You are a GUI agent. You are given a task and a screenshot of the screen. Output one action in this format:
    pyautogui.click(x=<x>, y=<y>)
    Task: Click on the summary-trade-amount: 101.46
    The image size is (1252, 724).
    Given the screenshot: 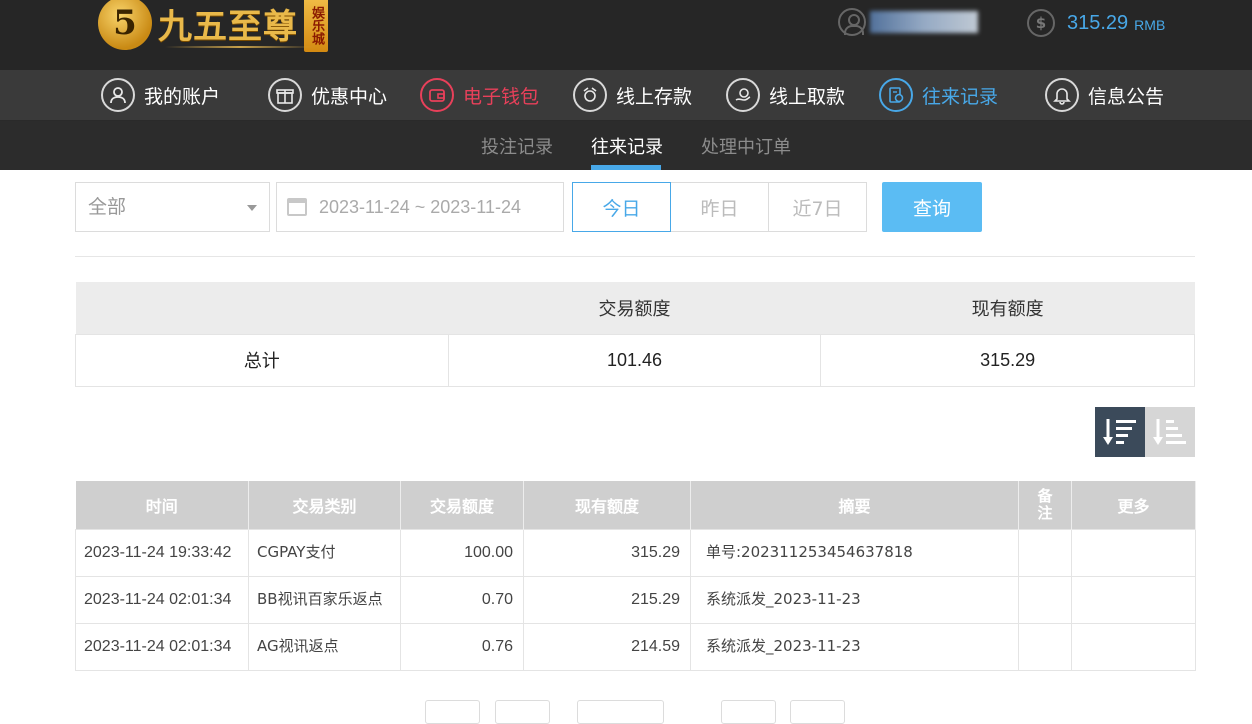 What is the action you would take?
    pyautogui.click(x=634, y=360)
    